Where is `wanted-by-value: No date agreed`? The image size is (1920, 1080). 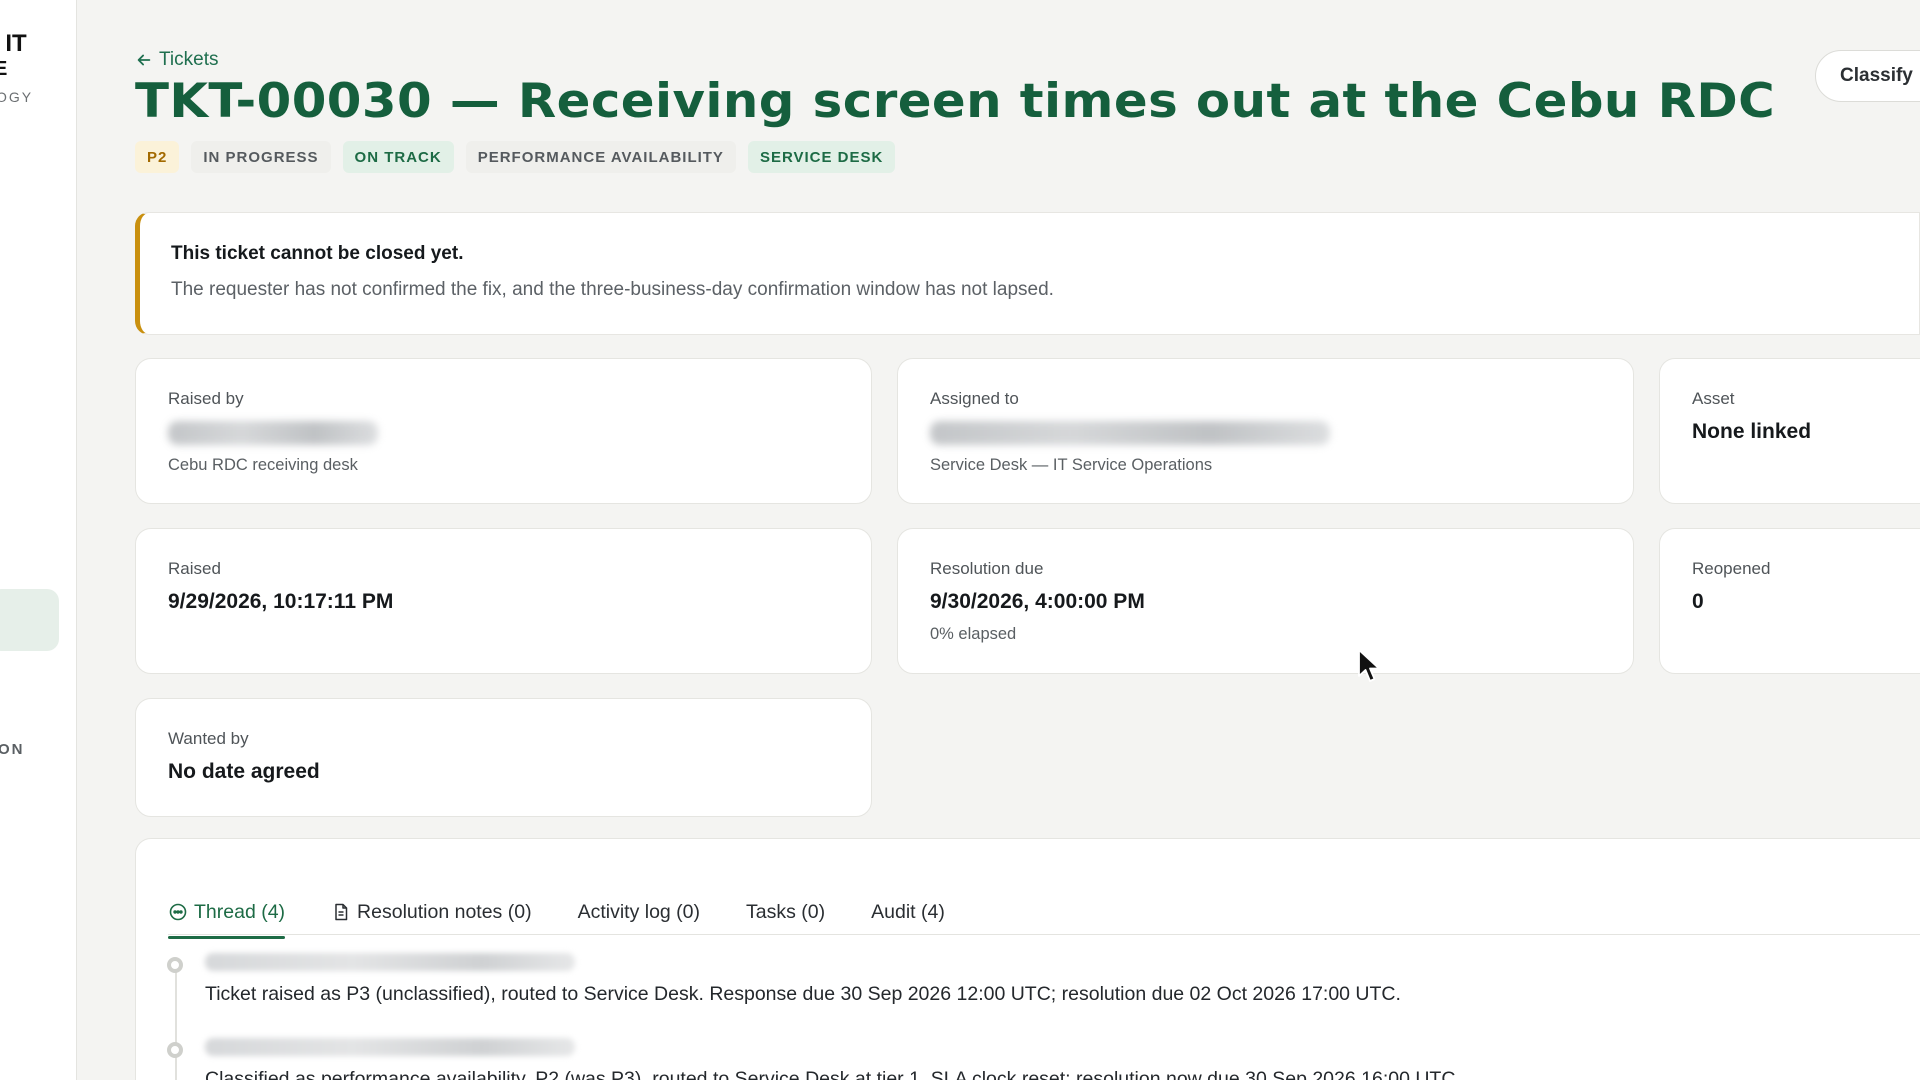
wanted-by-value: No date agreed is located at coordinates (244, 771).